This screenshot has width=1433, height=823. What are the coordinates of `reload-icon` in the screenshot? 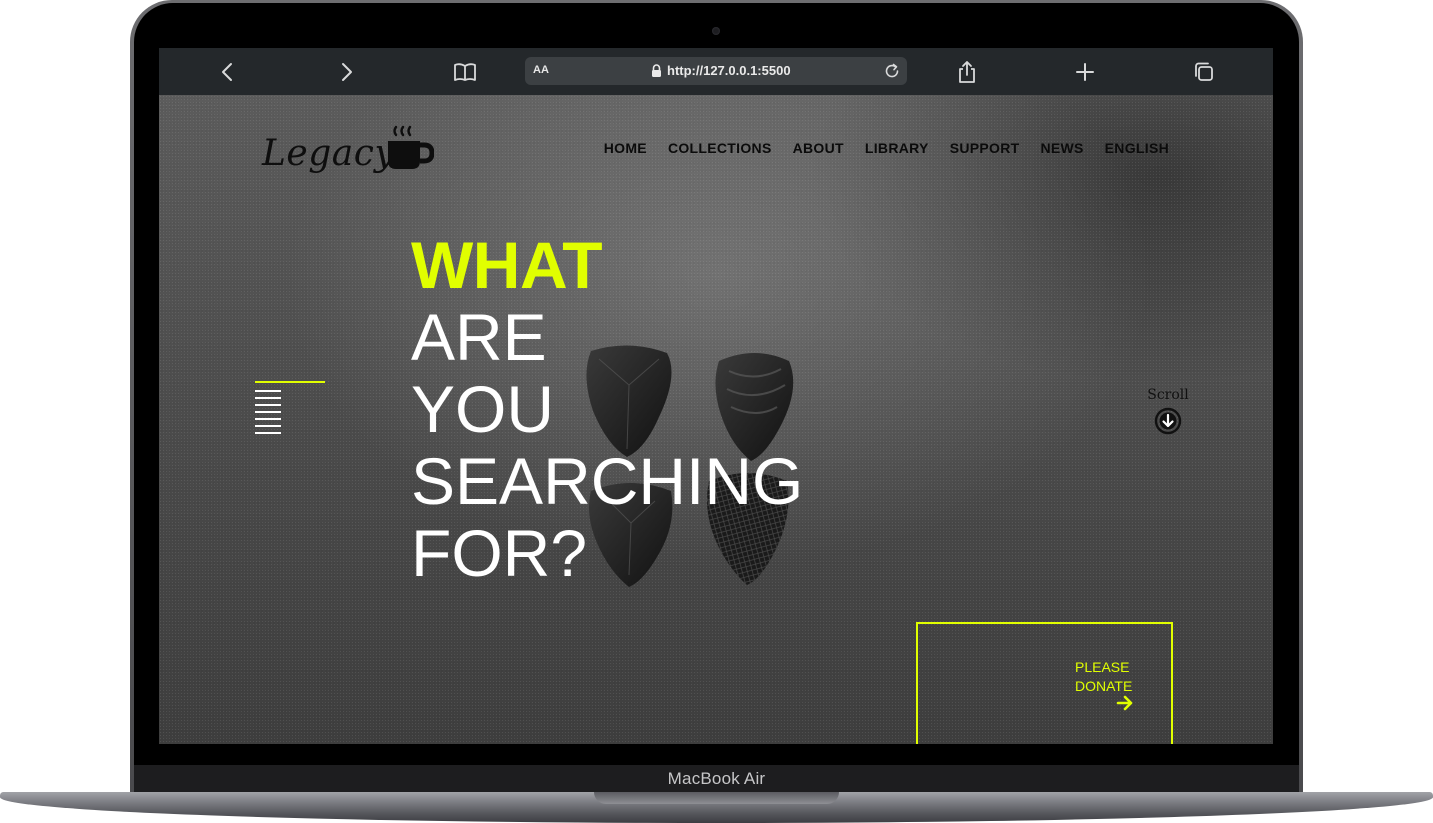 It's located at (892, 71).